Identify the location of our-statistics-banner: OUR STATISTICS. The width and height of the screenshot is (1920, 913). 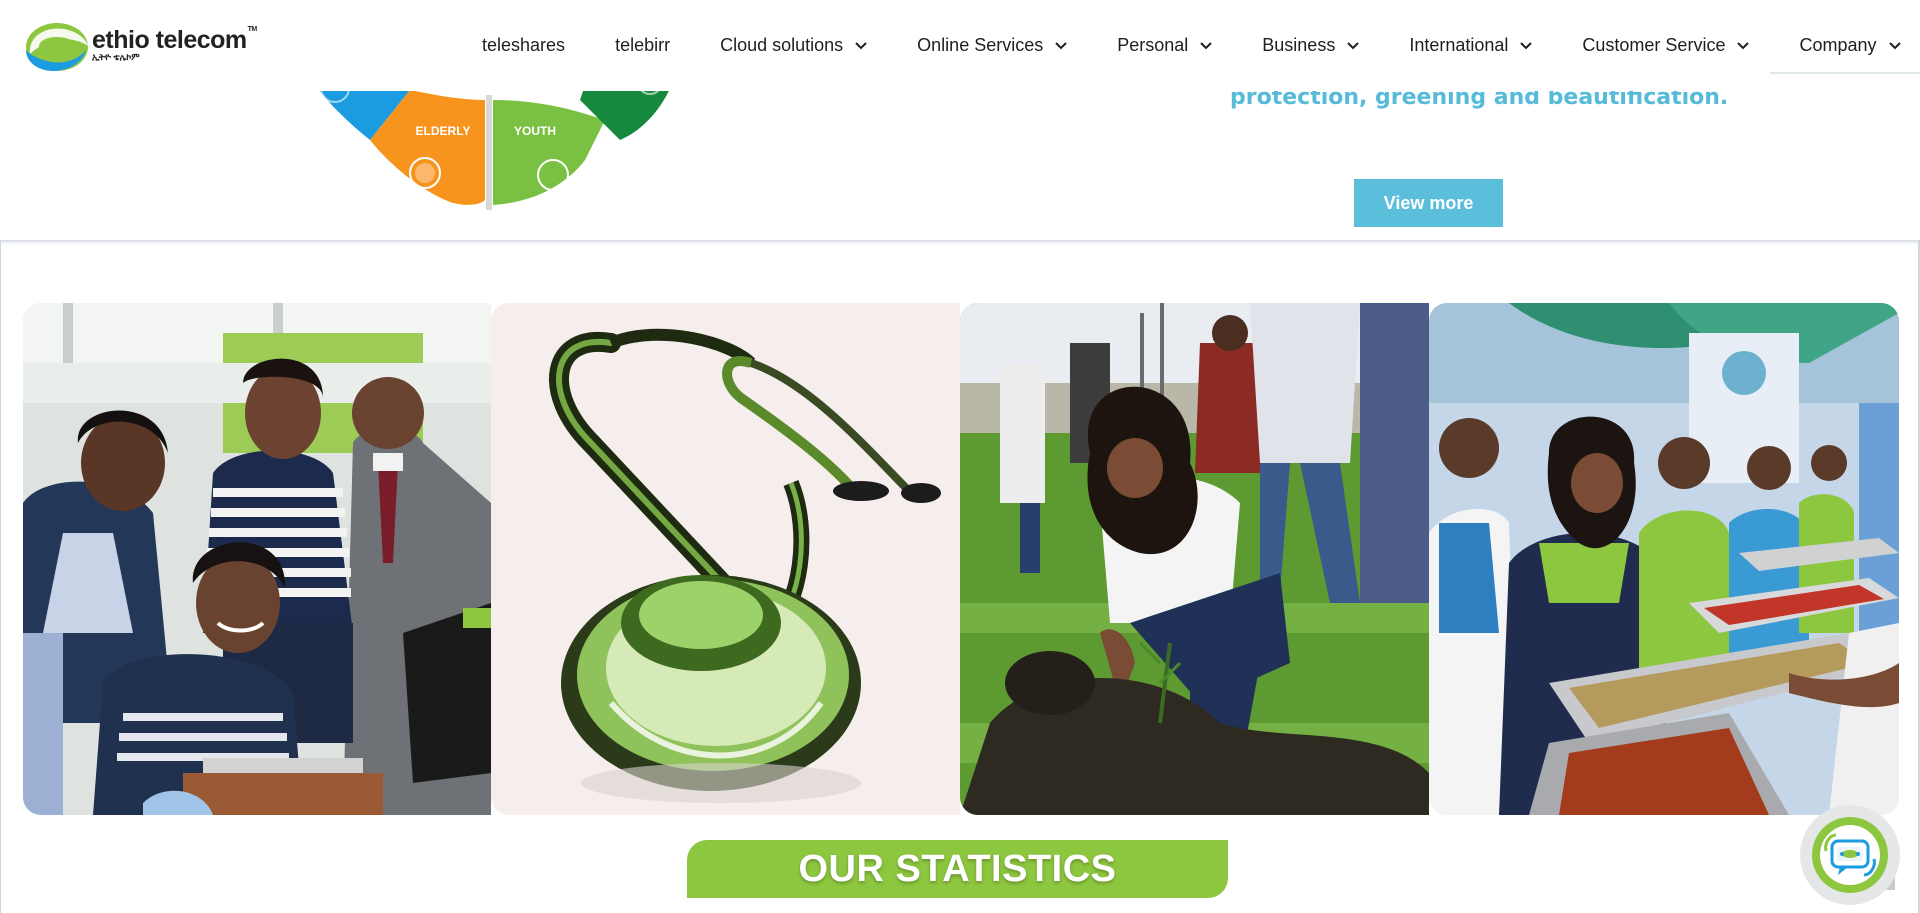
(957, 869).